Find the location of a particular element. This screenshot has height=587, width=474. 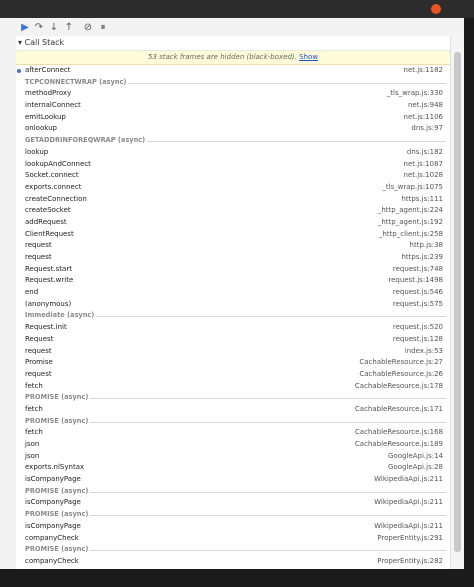

frame-location-link: _tls_wrap.js:330 is located at coordinates (415, 94).